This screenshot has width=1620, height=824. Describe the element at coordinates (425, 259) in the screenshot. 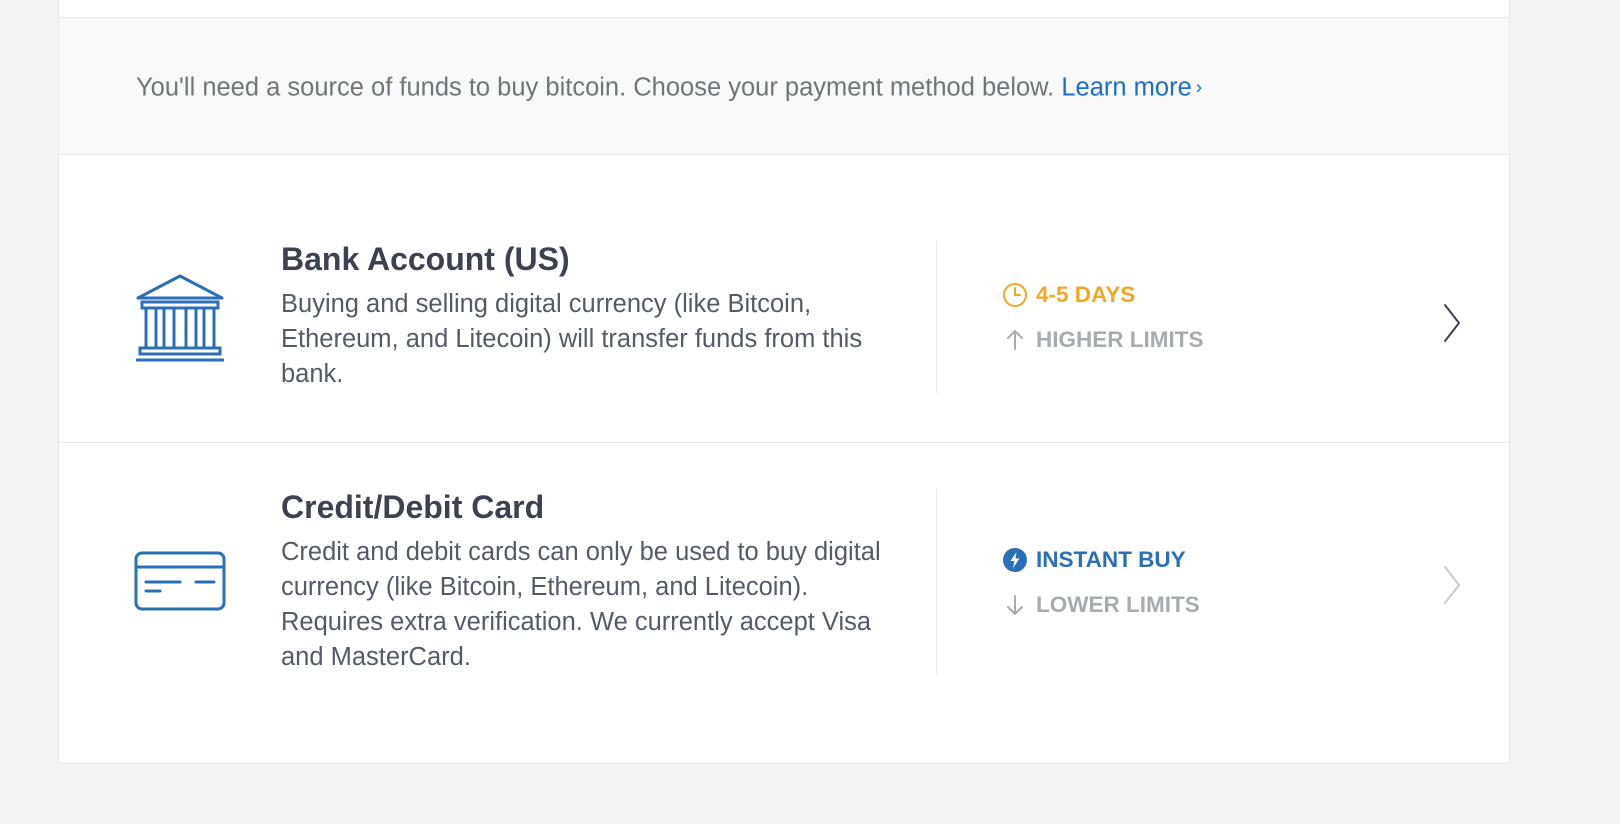

I see `bank-account-title: Bank Account (US)` at that location.